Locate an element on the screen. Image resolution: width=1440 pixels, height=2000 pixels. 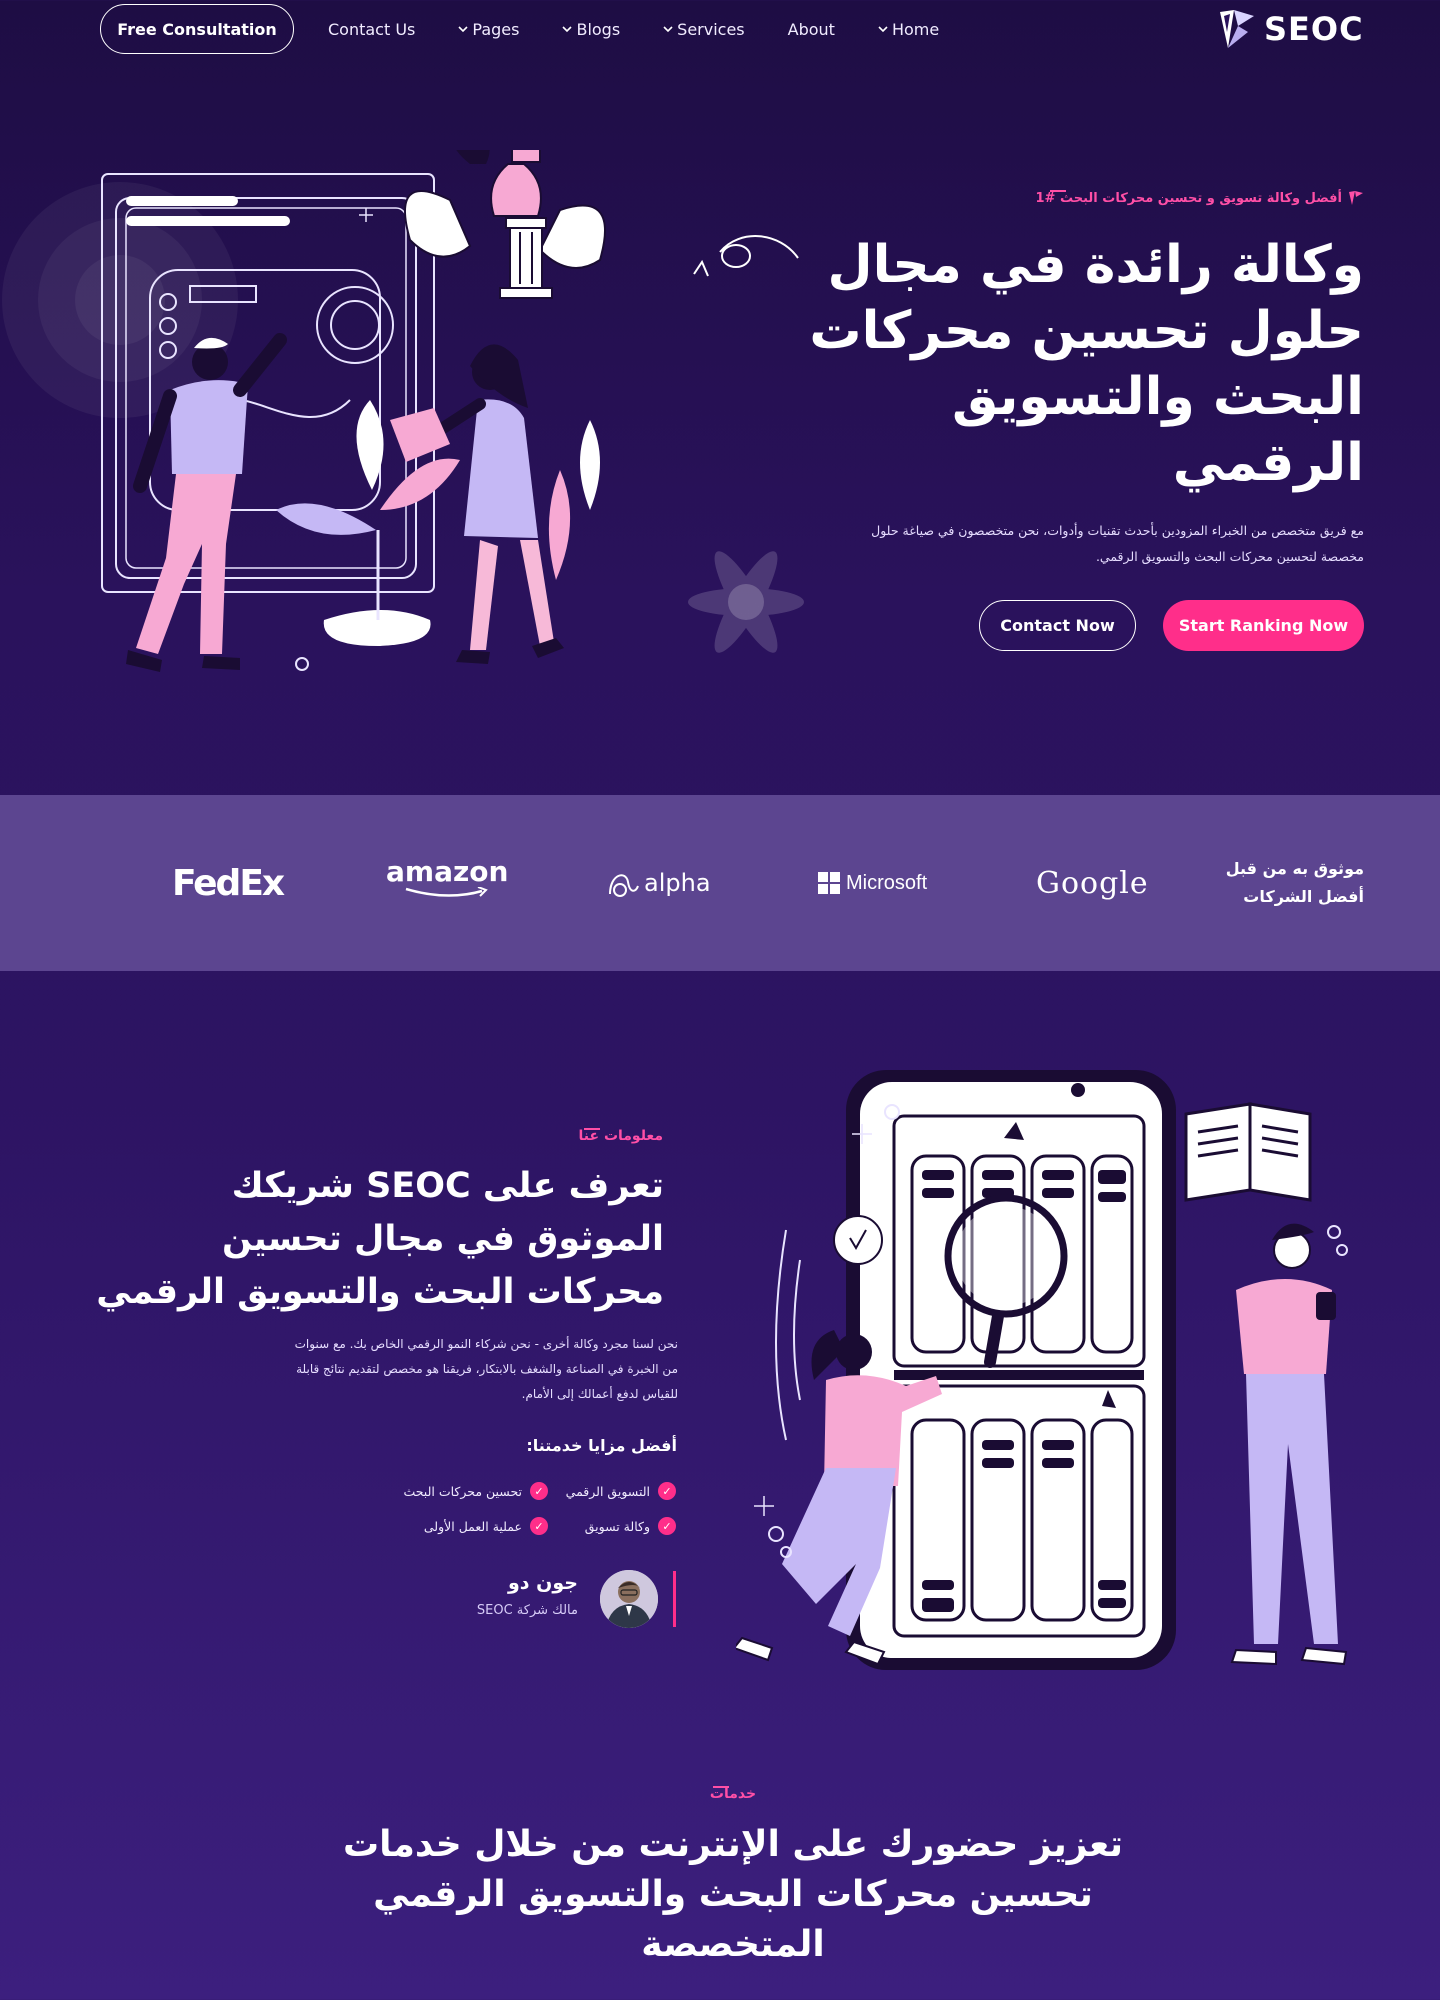
about-illustration is located at coordinates (1042, 1370).